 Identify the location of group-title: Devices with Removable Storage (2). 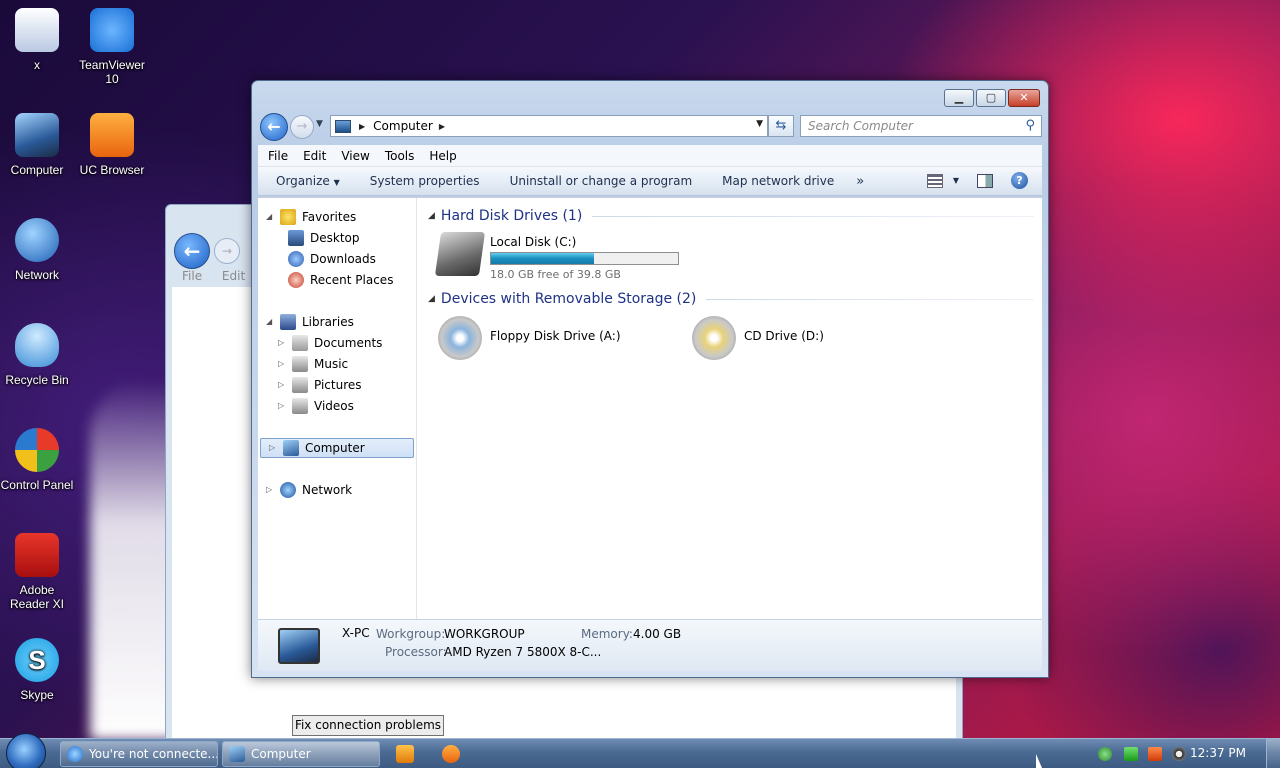
(568, 299).